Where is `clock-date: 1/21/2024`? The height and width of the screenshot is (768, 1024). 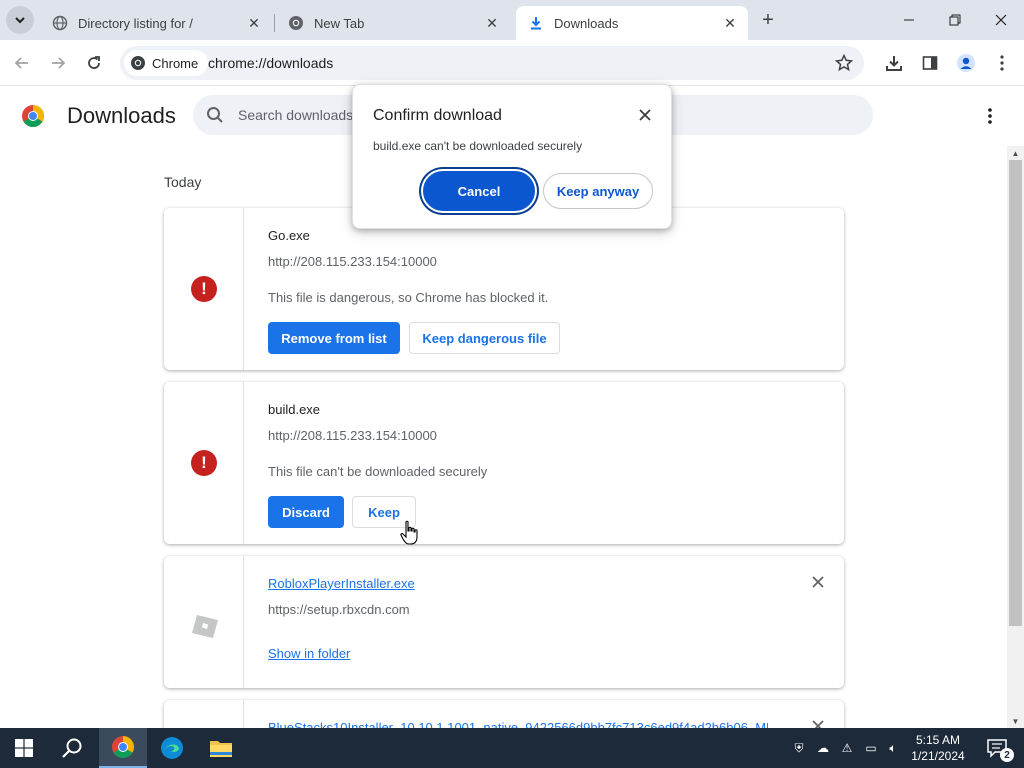 clock-date: 1/21/2024 is located at coordinates (938, 756).